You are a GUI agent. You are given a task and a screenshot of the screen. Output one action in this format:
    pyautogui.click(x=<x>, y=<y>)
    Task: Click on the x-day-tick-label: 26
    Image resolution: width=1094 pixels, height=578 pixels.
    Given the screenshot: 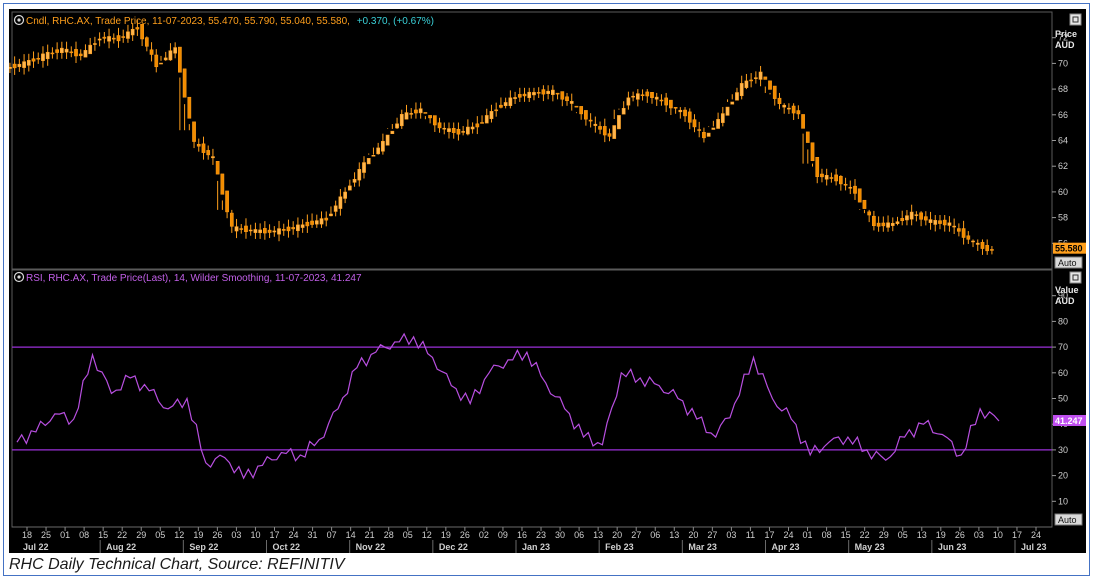 What is the action you would take?
    pyautogui.click(x=465, y=535)
    